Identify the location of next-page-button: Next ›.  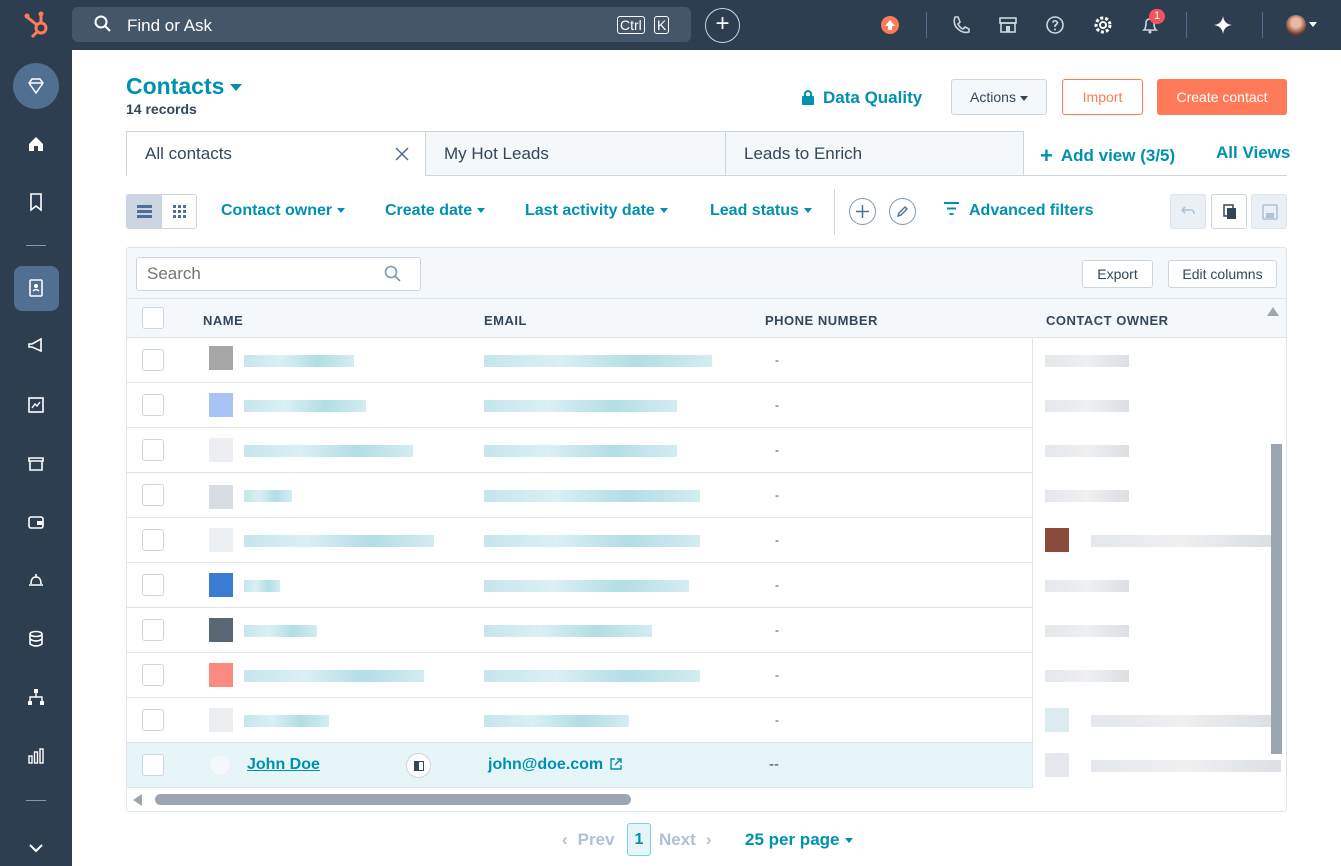
(685, 840).